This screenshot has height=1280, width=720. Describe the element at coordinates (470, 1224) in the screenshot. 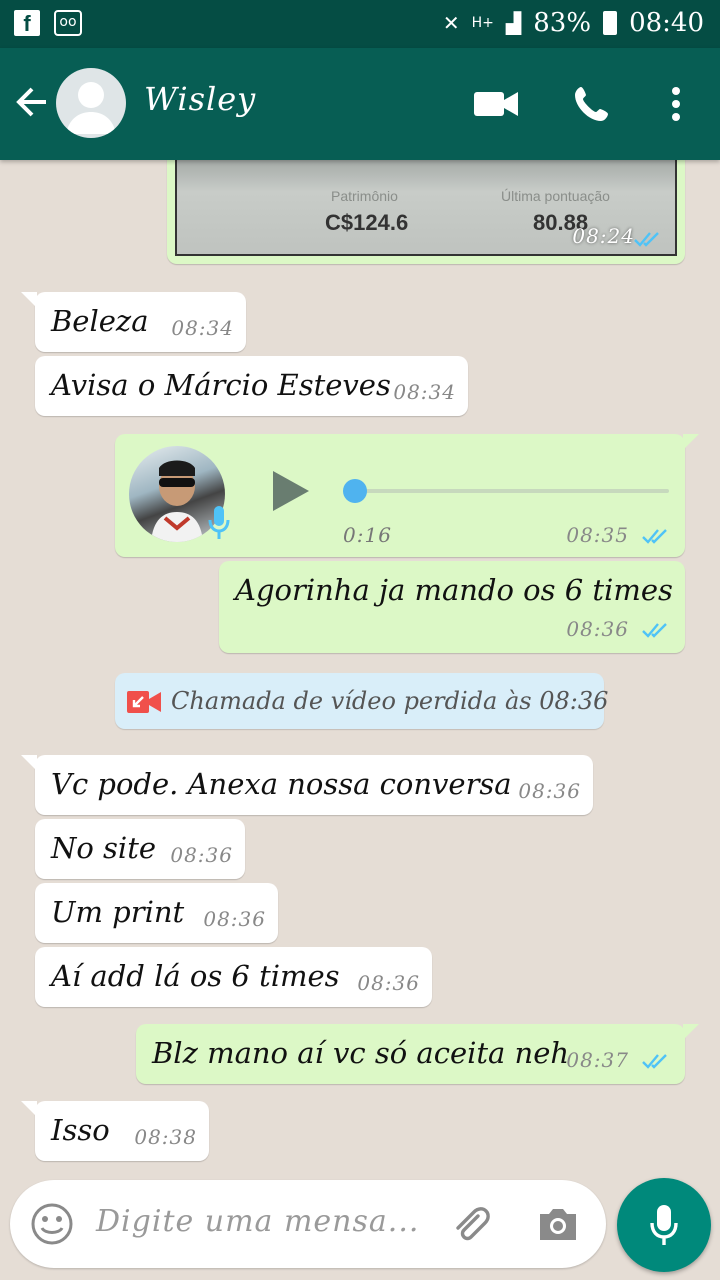

I see `attach-icon` at that location.